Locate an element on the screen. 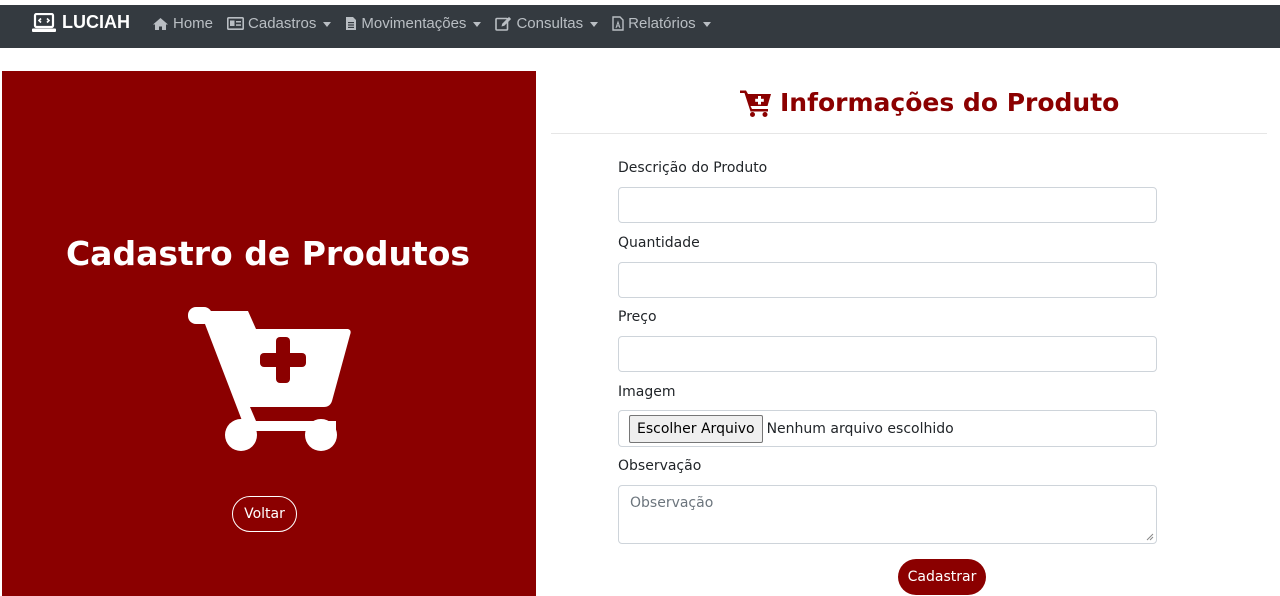  id-card-icon is located at coordinates (236, 23).